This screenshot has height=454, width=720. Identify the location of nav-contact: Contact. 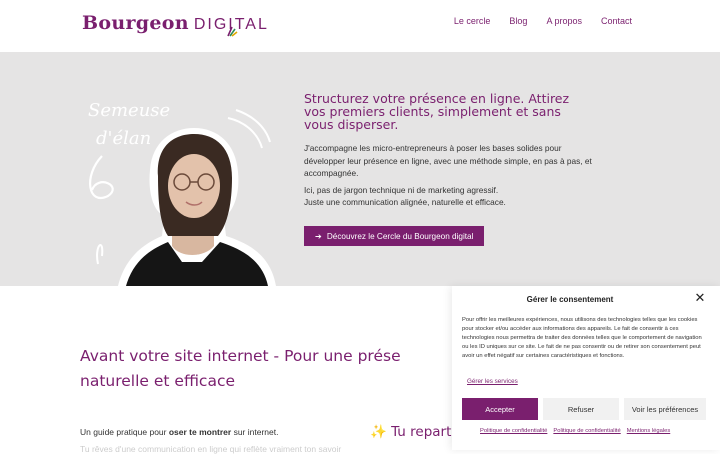
(616, 21).